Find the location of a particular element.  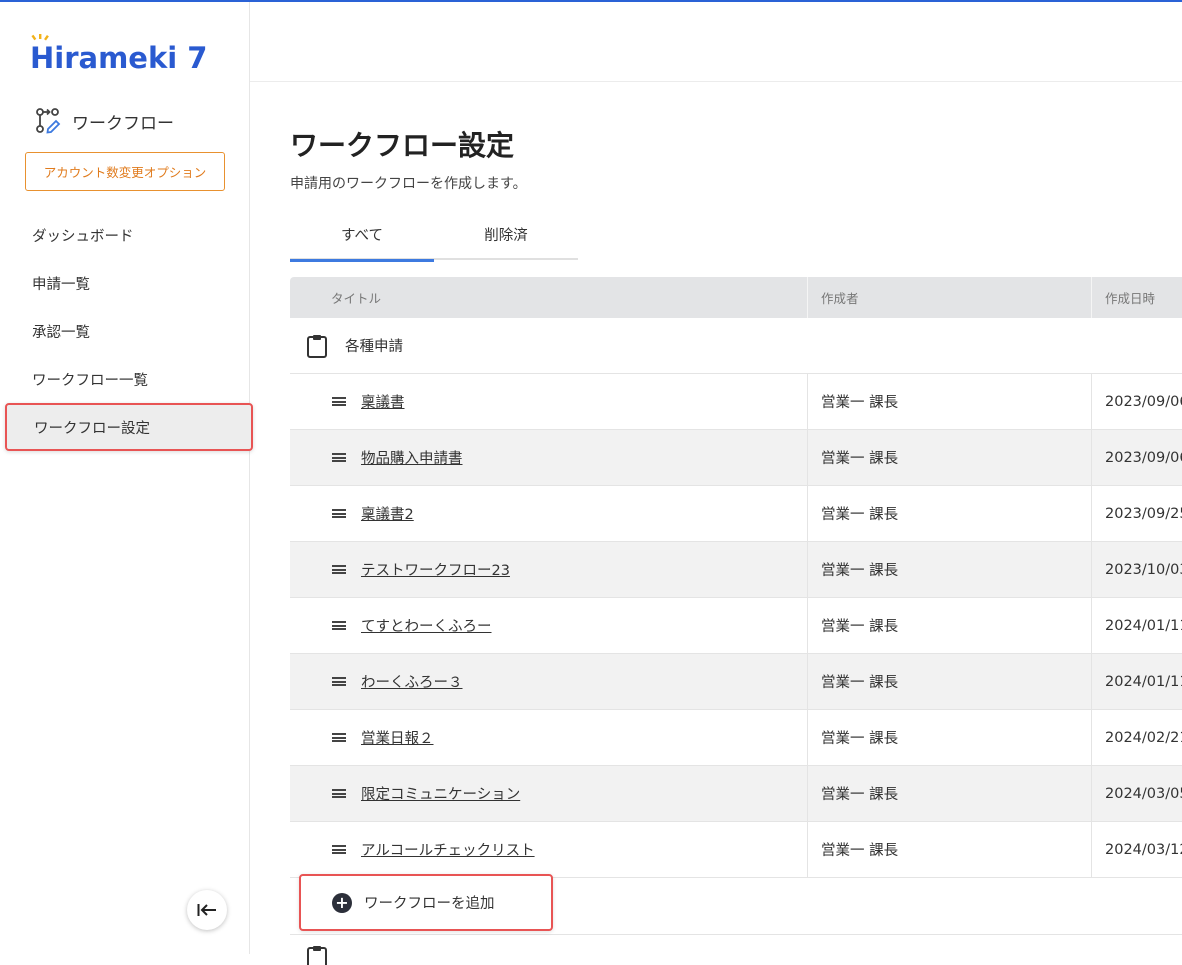

module-header: ワークフロー is located at coordinates (104, 121).